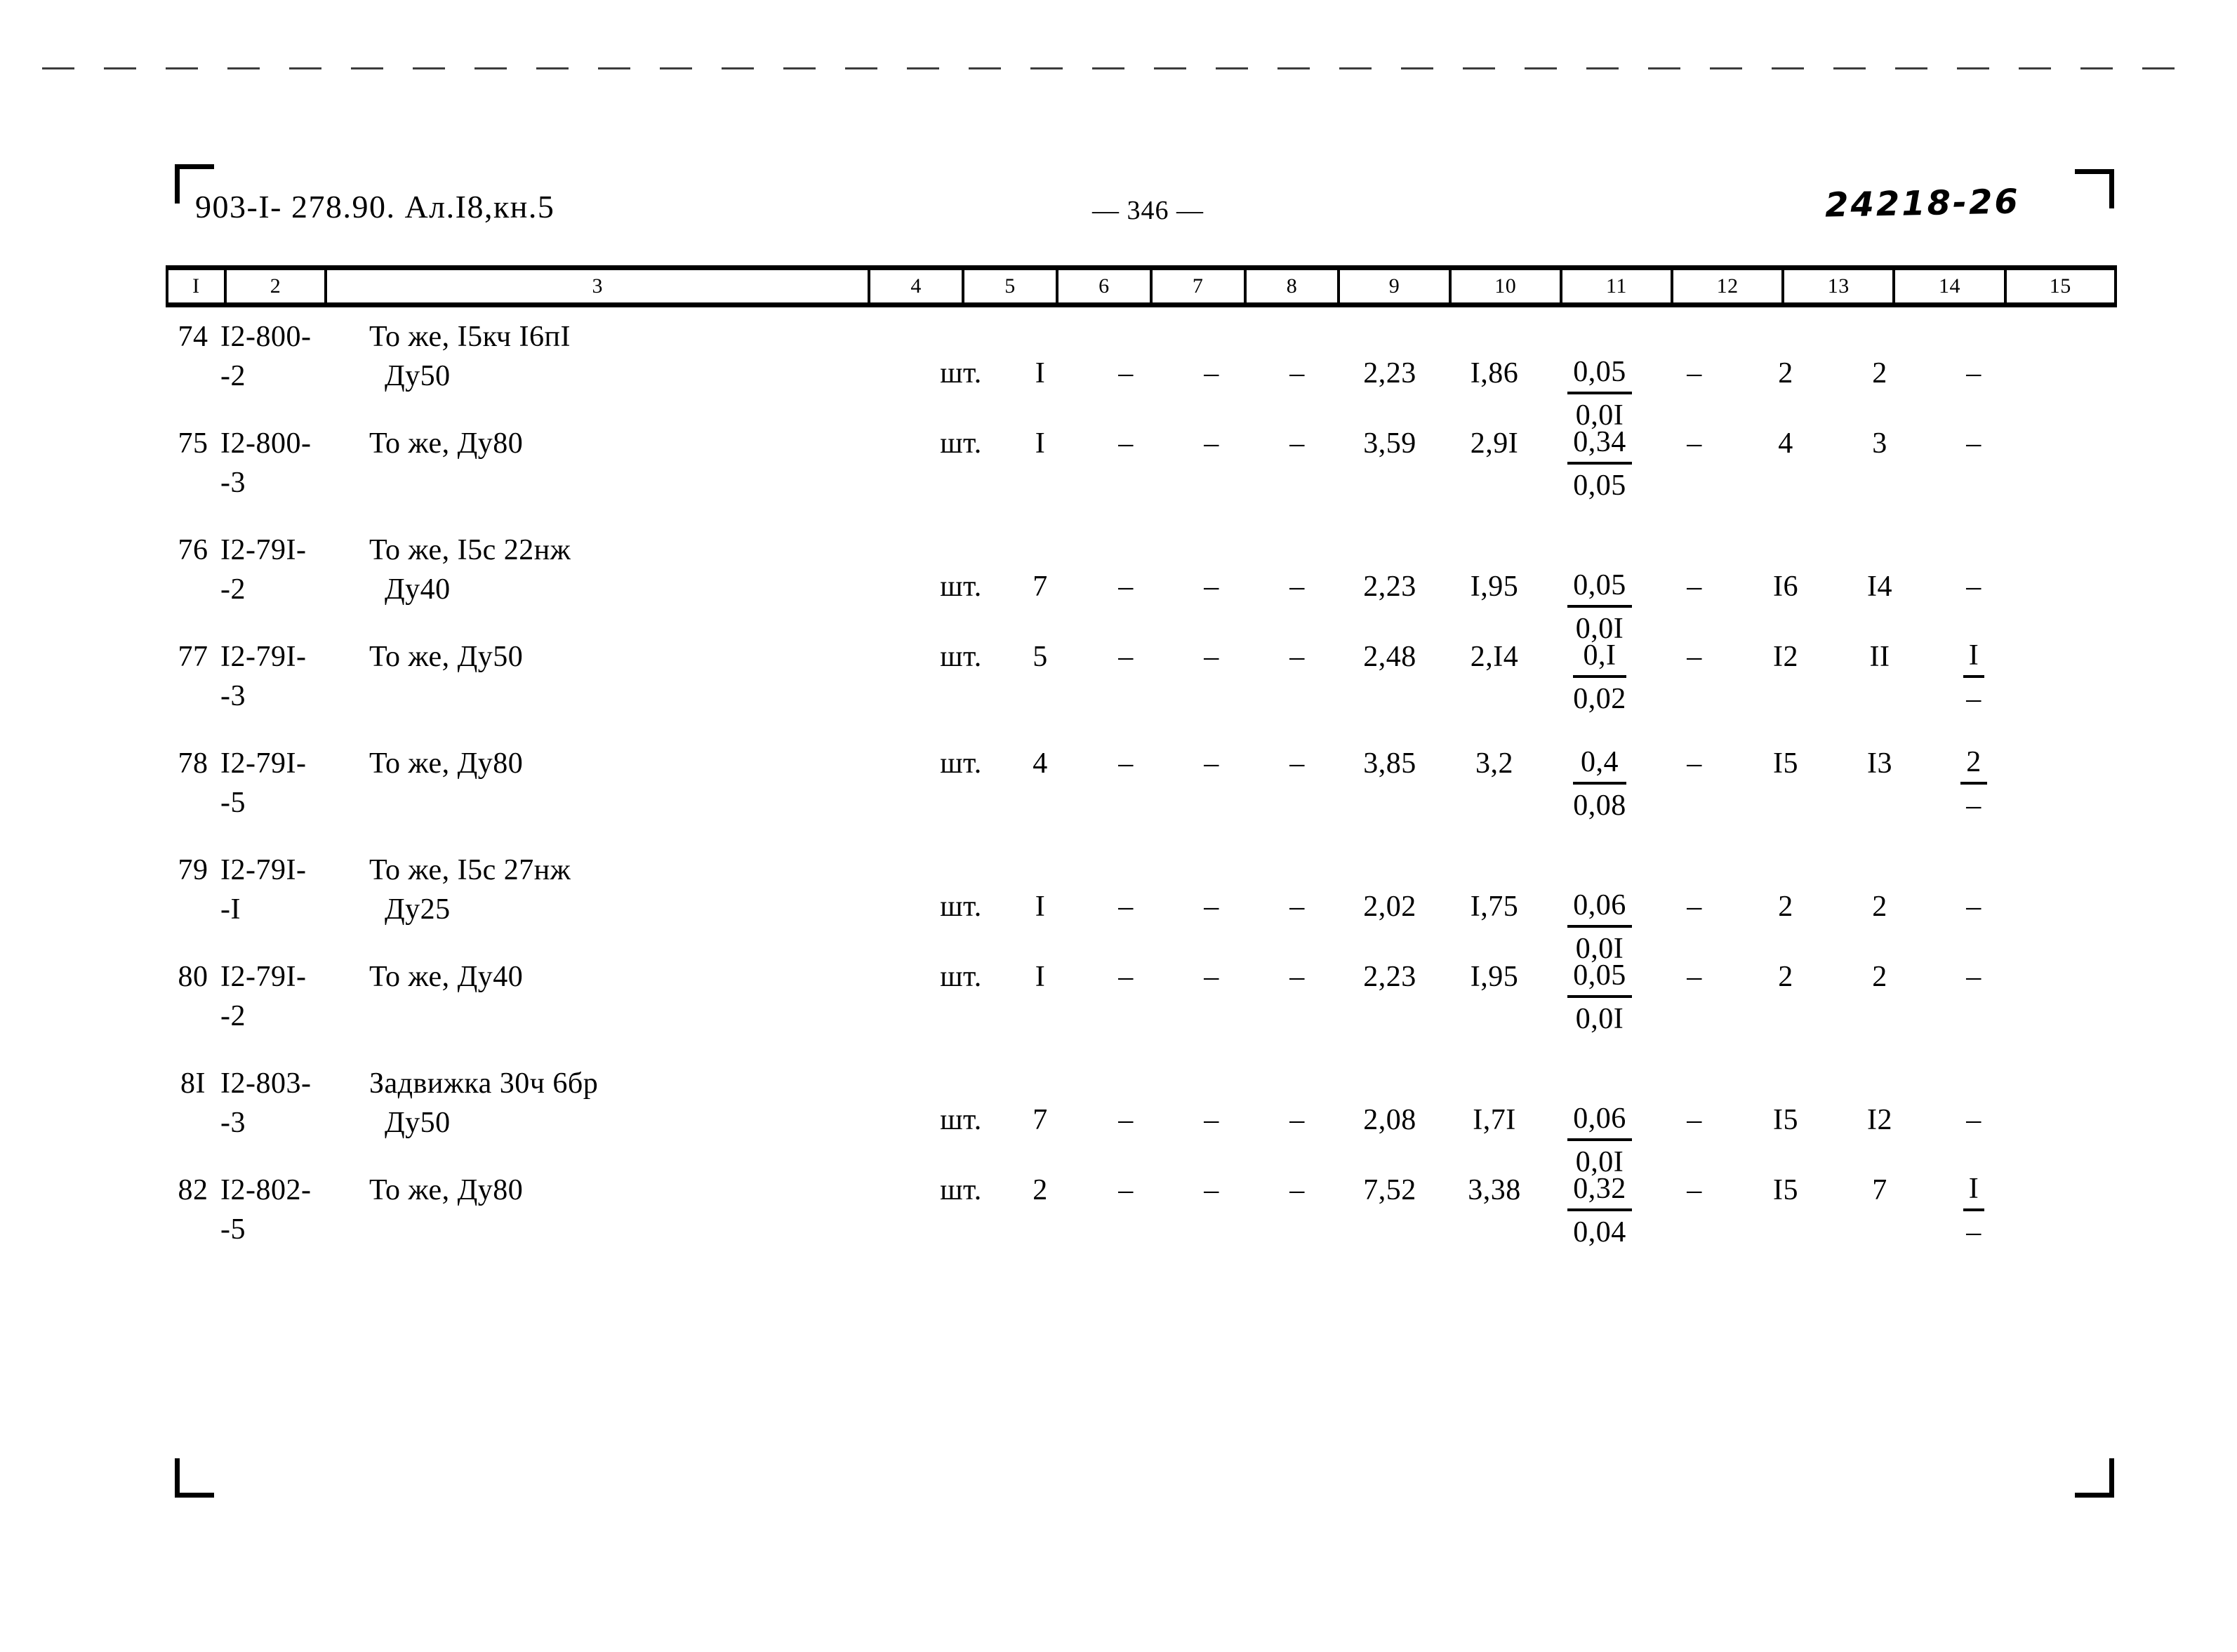 This screenshot has height=1652, width=2237. I want to click on value-col-14: I3, so click(1879, 764).